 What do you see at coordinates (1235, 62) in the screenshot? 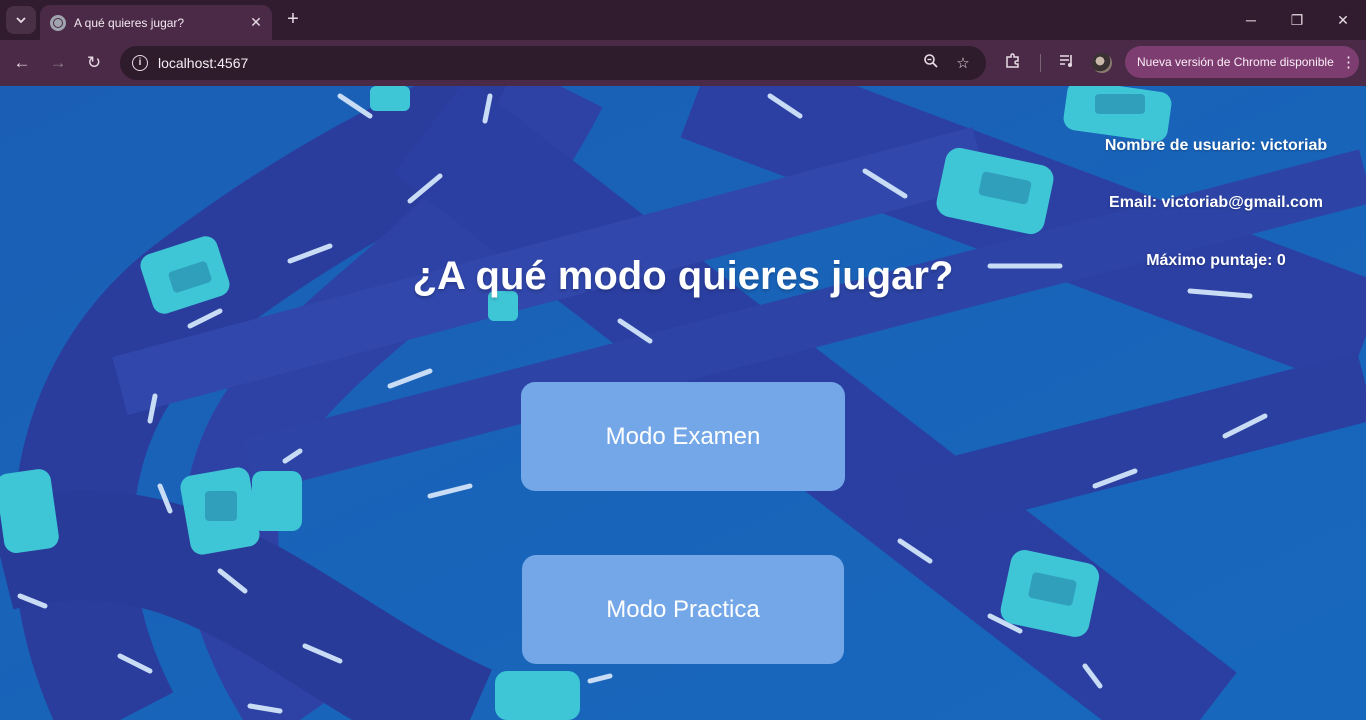
I see `update-label: Nueva versión de Chrome disponible` at bounding box center [1235, 62].